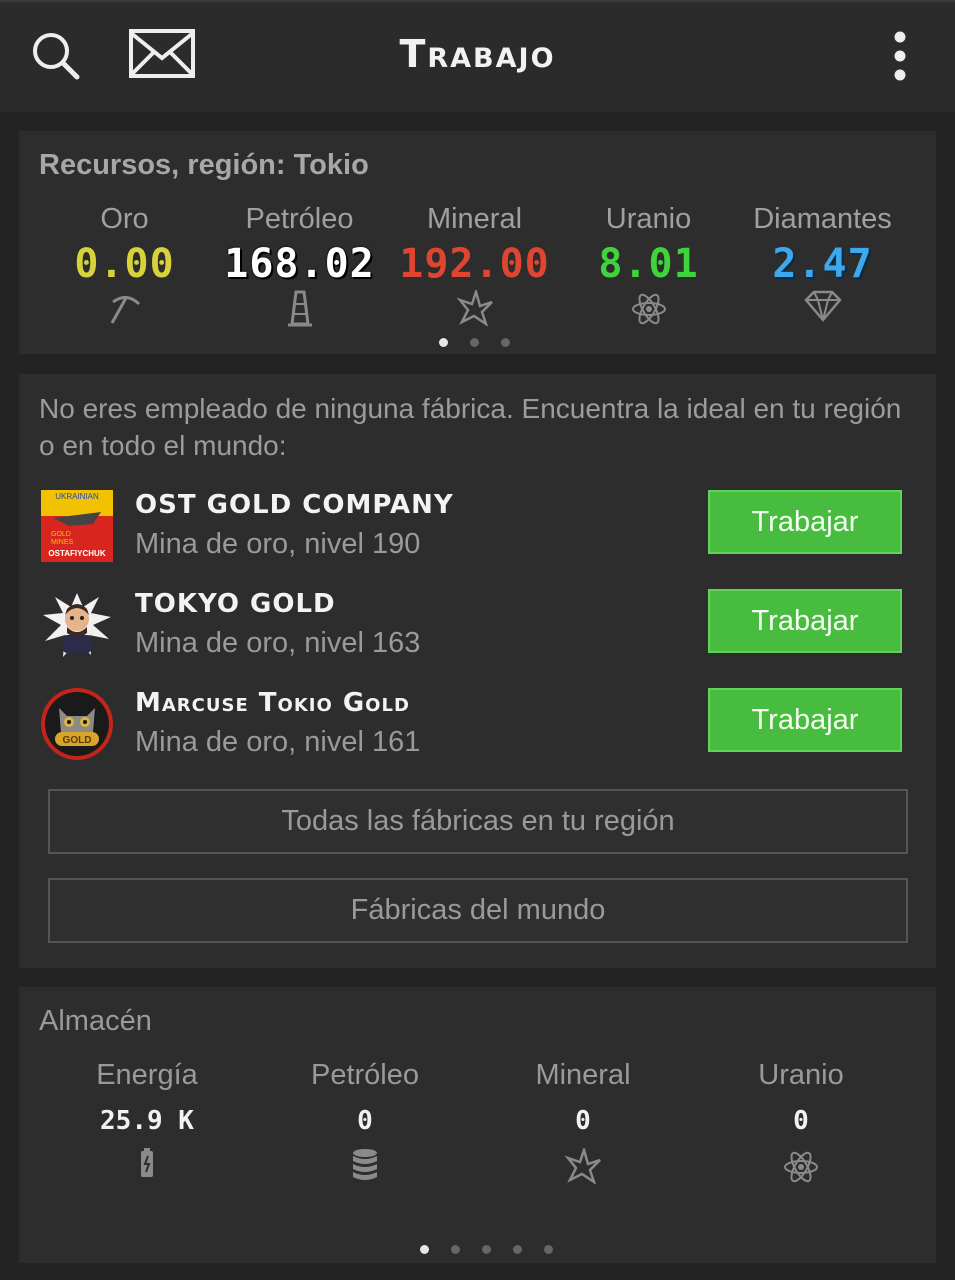  I want to click on resource-oil: Petróleo 168.02, so click(299, 266).